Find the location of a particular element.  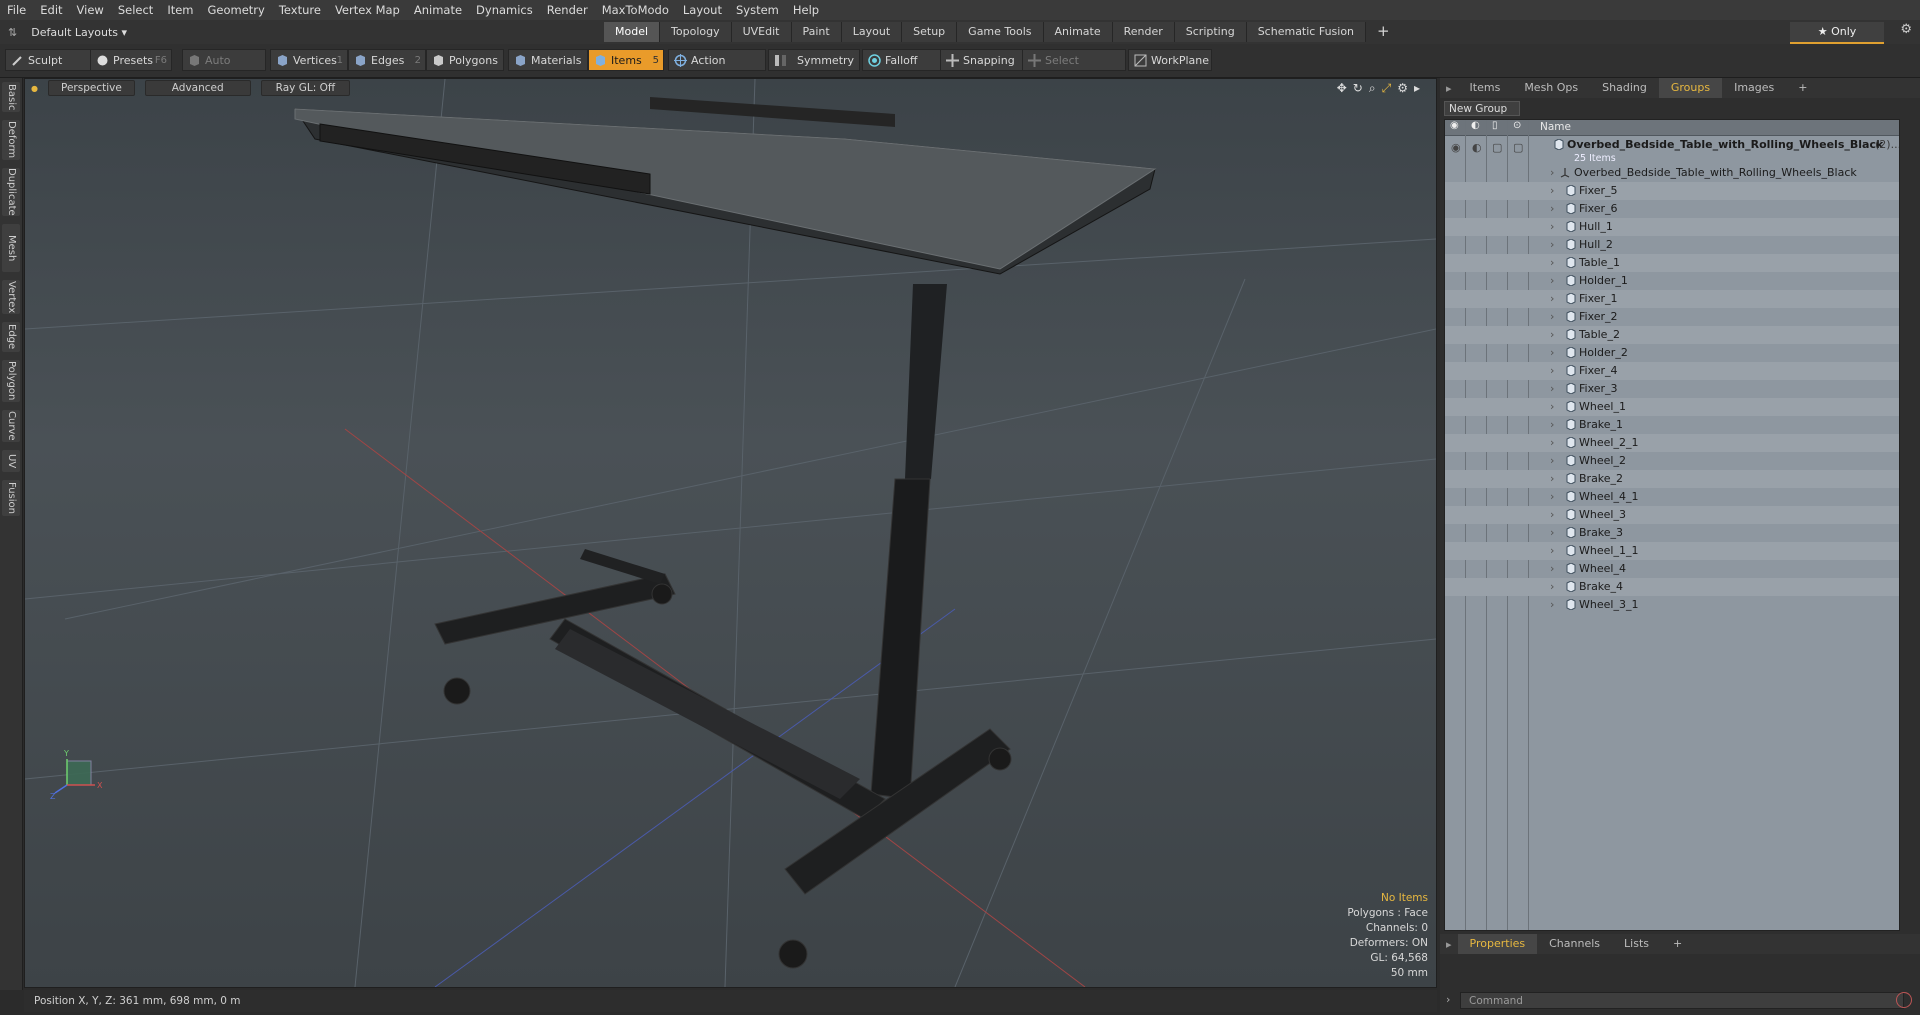

list-item: › Fixer_2 is located at coordinates (1672, 317).